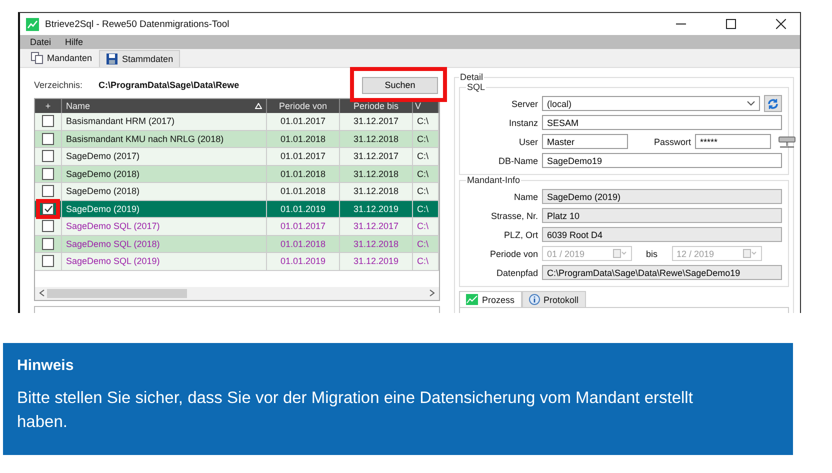 Image resolution: width=832 pixels, height=473 pixels. What do you see at coordinates (731, 24) in the screenshot?
I see `maximize-icon` at bounding box center [731, 24].